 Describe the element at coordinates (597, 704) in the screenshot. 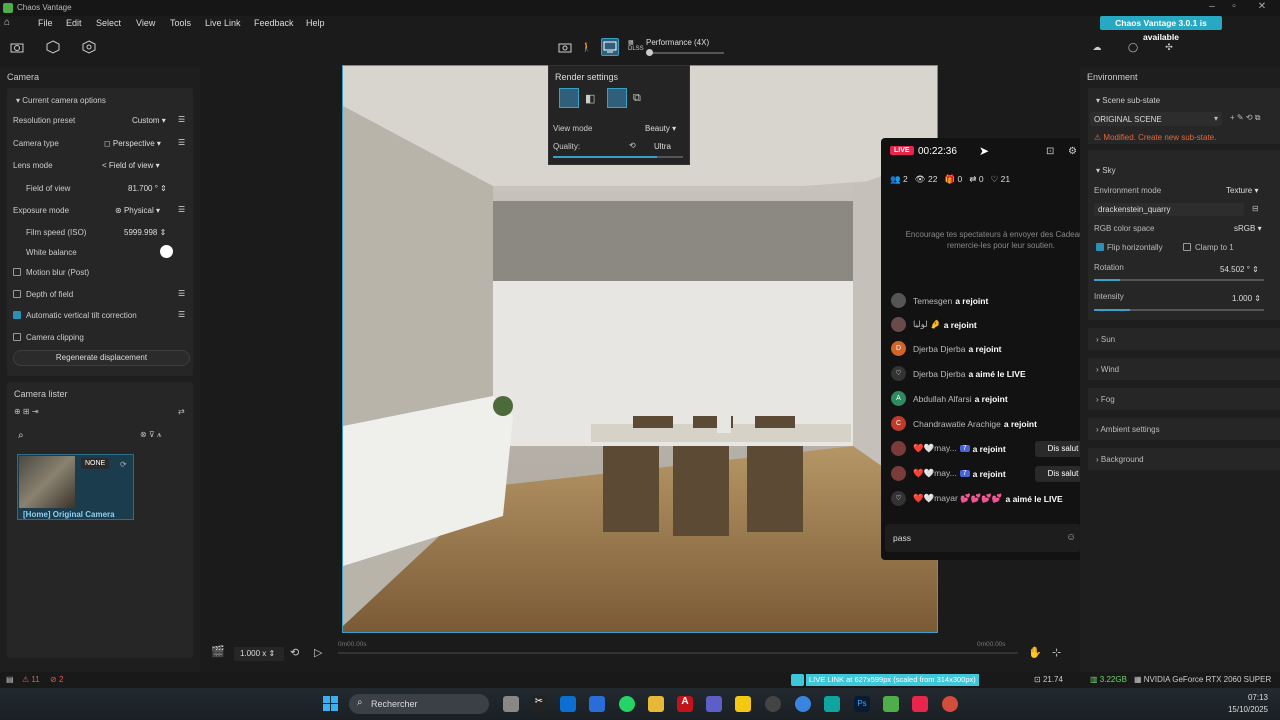

I see `store-icon` at that location.